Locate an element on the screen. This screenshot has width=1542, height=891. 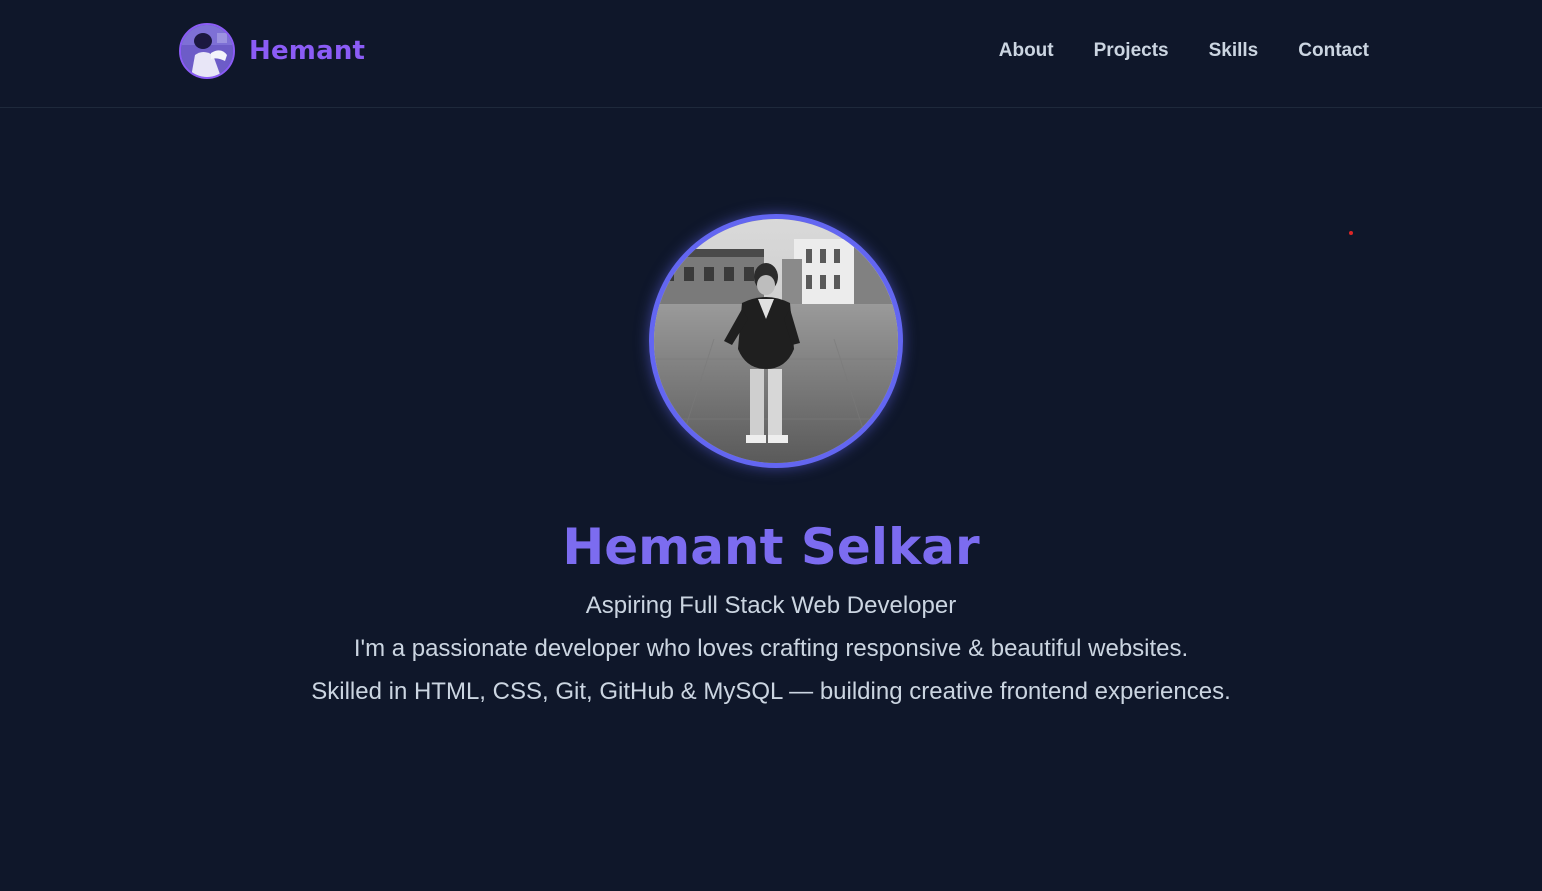
hero-role: Aspiring Full Stack Web Developer is located at coordinates (771, 605).